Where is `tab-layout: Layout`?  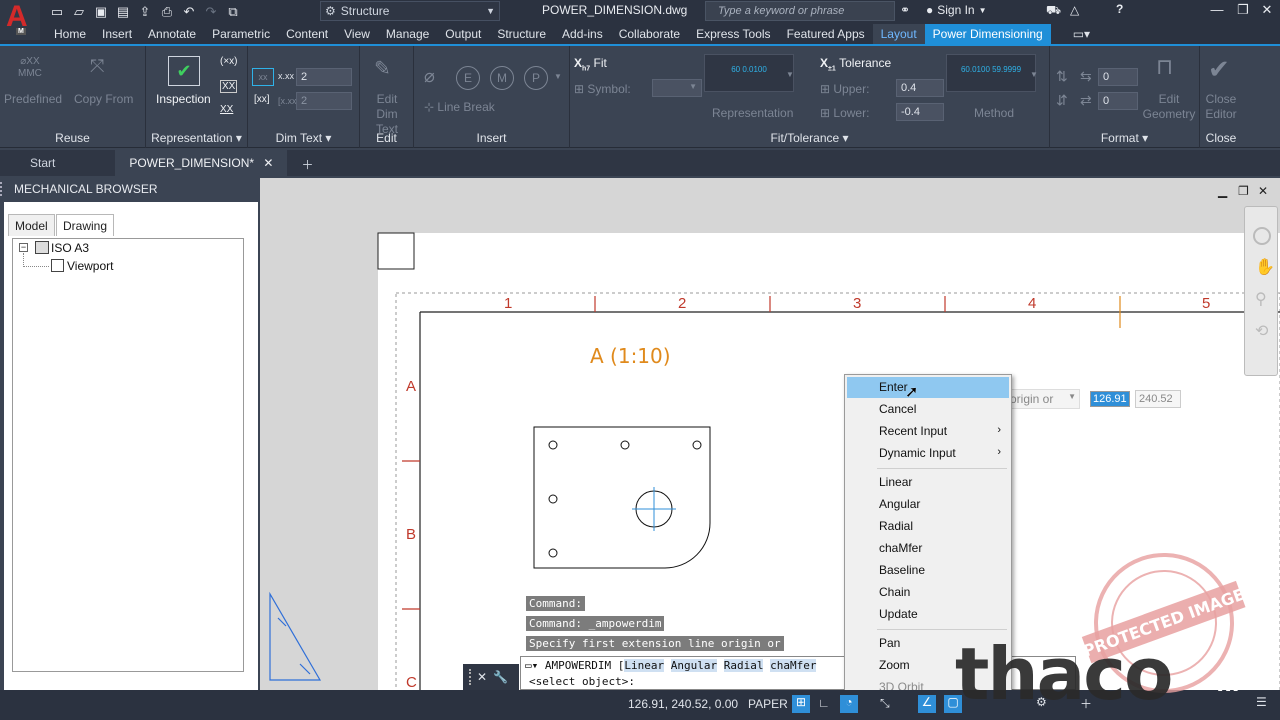
tab-layout: Layout is located at coordinates (898, 34).